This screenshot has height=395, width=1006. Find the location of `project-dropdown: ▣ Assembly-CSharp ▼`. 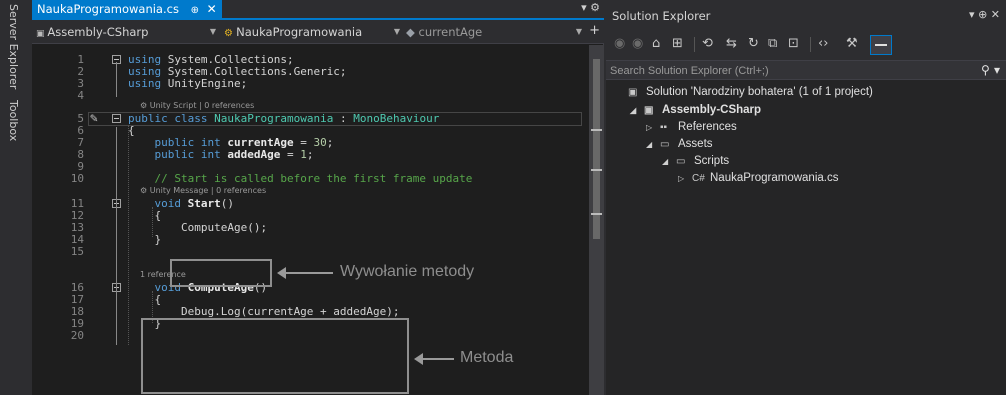

project-dropdown: ▣ Assembly-CSharp ▼ is located at coordinates (126, 32).